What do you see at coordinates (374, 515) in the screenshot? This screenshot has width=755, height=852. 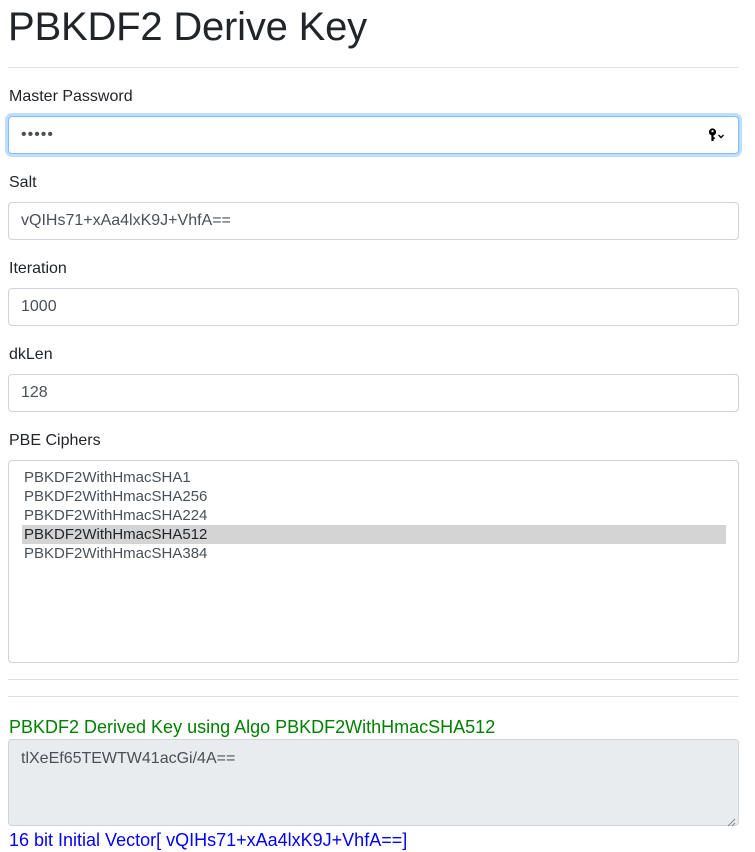 I see `cipher-option: PBKDF2WithHmacSHA224` at bounding box center [374, 515].